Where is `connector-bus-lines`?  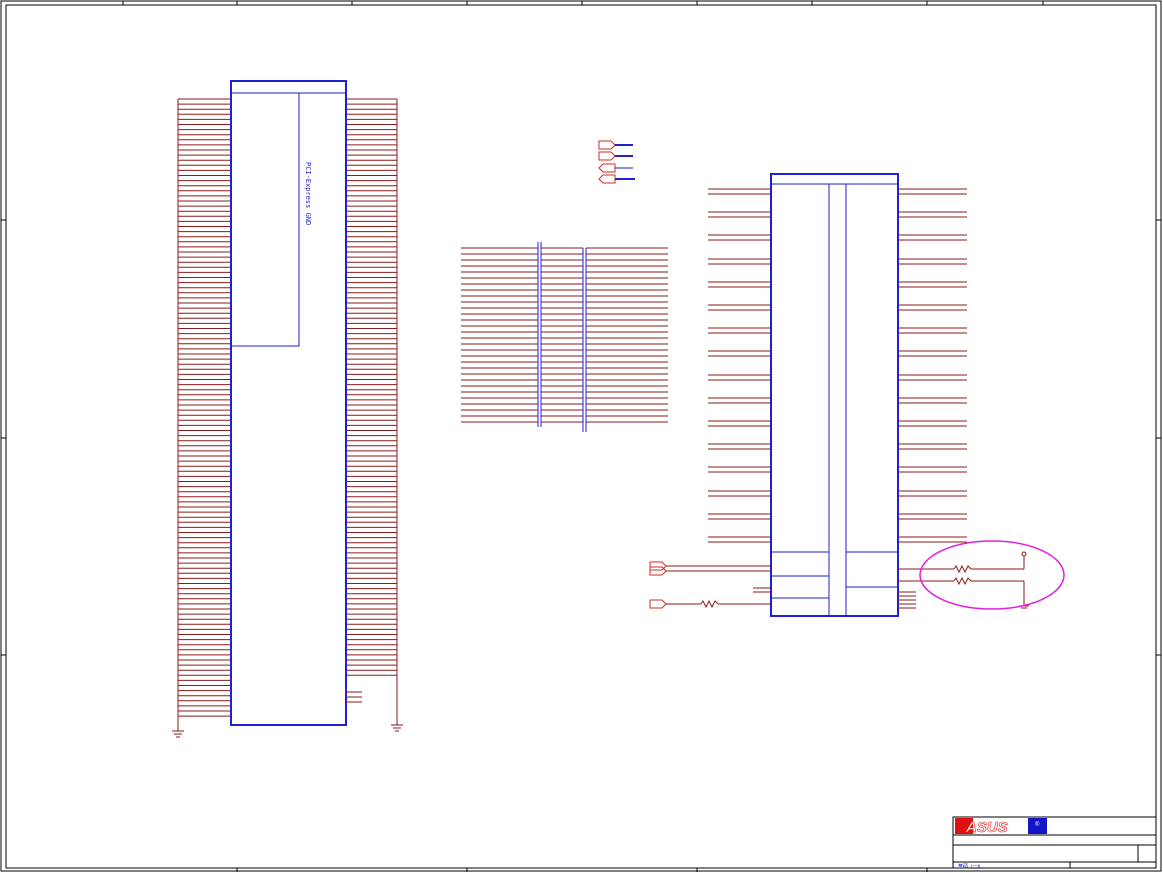 connector-bus-lines is located at coordinates (287, 412).